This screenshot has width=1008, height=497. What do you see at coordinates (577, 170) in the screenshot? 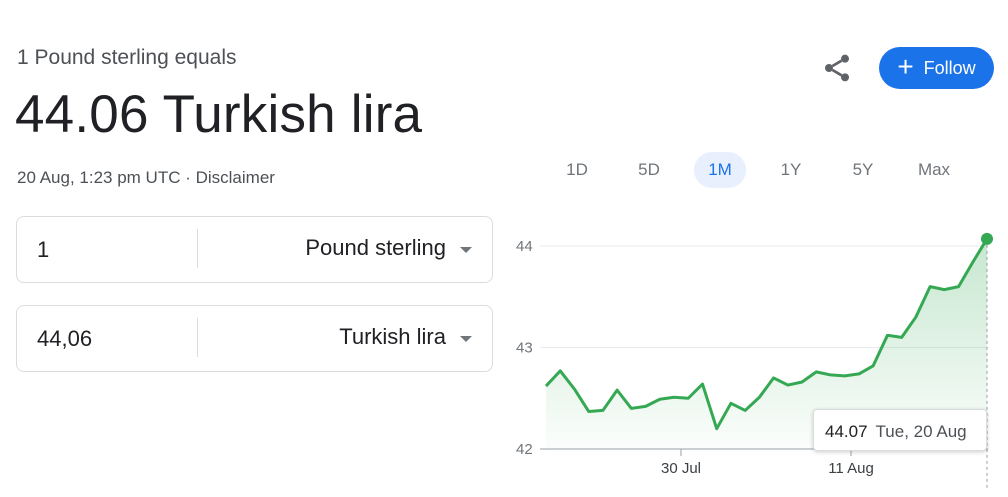
I see `tab-1d: 1D` at bounding box center [577, 170].